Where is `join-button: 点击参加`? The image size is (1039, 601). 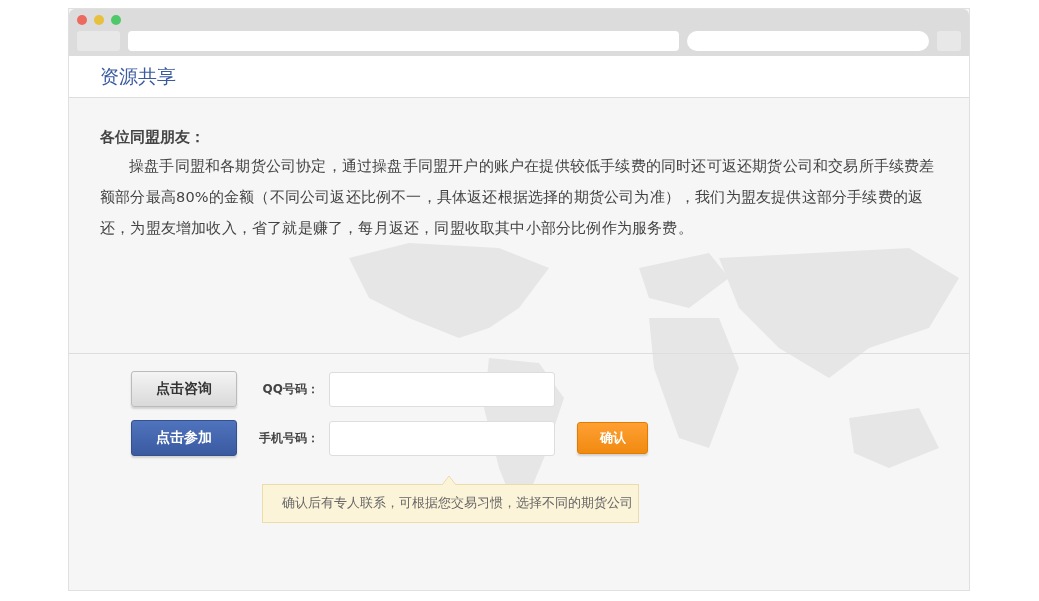
join-button: 点击参加 is located at coordinates (184, 438).